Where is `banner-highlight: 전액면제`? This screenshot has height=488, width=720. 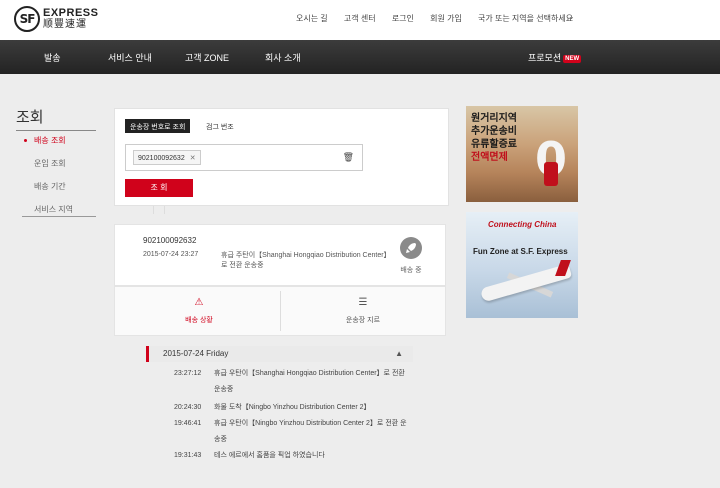
banner-highlight: 전액면제 is located at coordinates (489, 157).